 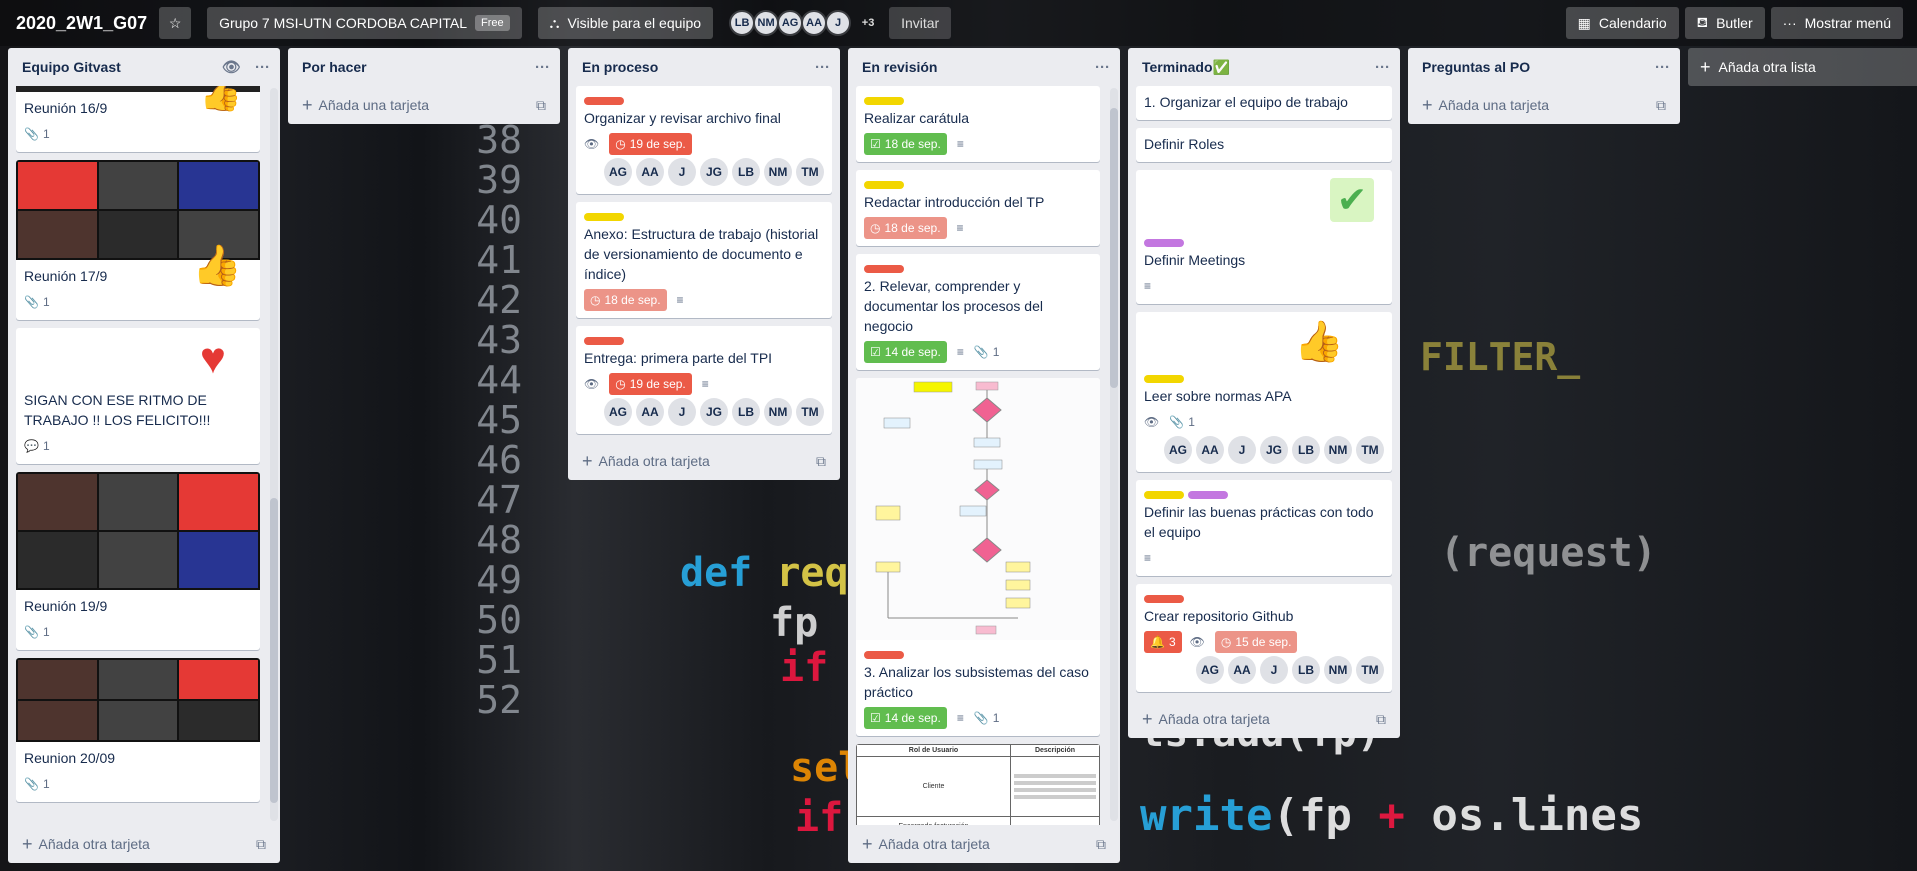 What do you see at coordinates (1163, 642) in the screenshot?
I see `notification-badge: 🔔 3` at bounding box center [1163, 642].